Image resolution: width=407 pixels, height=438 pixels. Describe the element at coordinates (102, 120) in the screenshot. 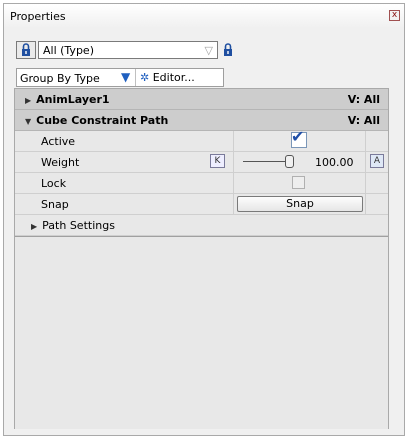

I see `group-title: Cube Constraint Path` at that location.